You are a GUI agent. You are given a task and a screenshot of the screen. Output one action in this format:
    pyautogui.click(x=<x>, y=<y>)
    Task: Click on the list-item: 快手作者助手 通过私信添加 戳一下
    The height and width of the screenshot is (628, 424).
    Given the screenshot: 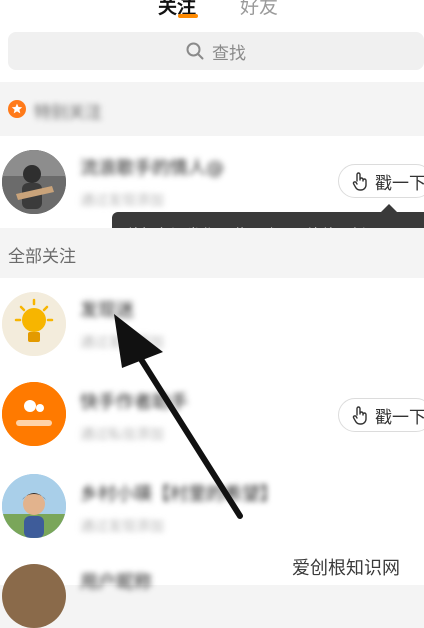 What is the action you would take?
    pyautogui.click(x=212, y=416)
    